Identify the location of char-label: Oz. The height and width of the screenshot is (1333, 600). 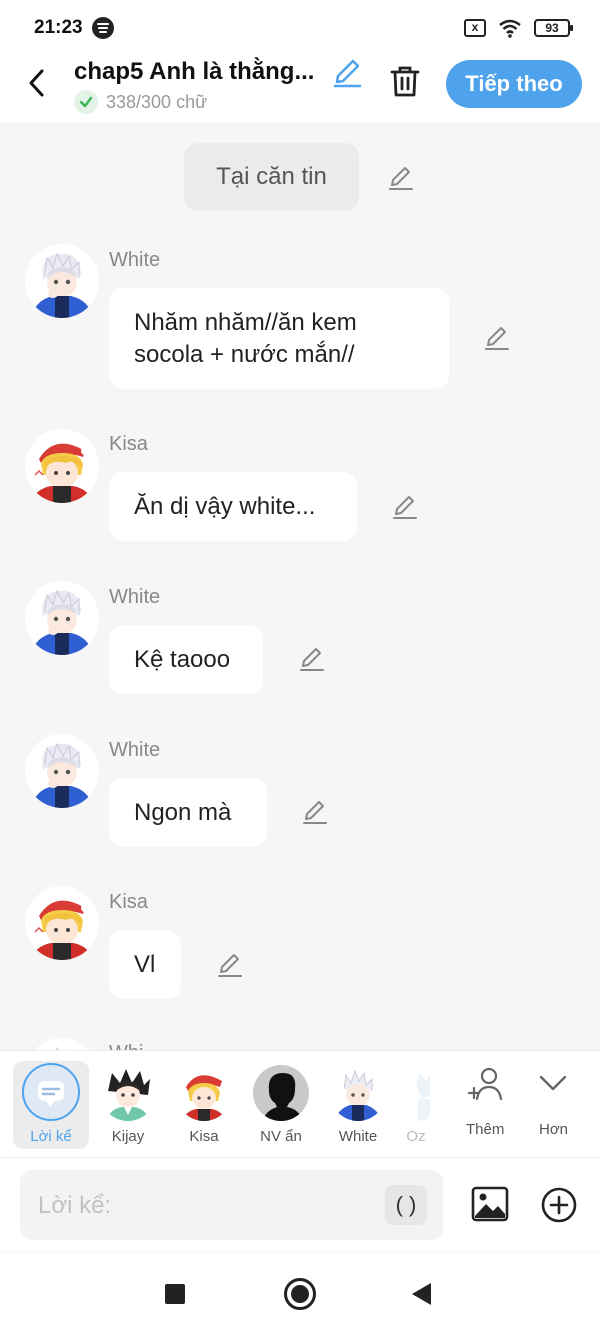
(416, 1136).